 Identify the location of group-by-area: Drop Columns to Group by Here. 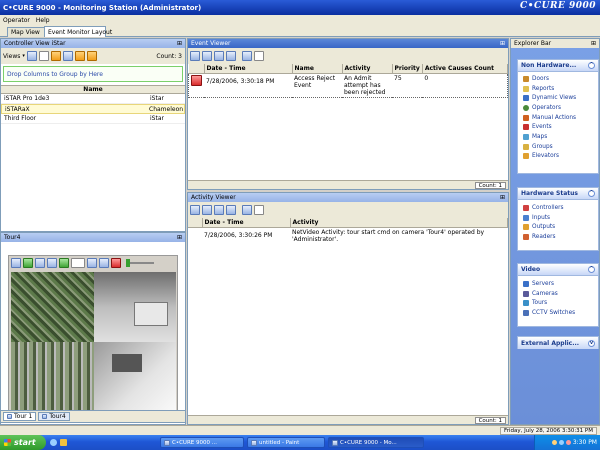
(93, 74).